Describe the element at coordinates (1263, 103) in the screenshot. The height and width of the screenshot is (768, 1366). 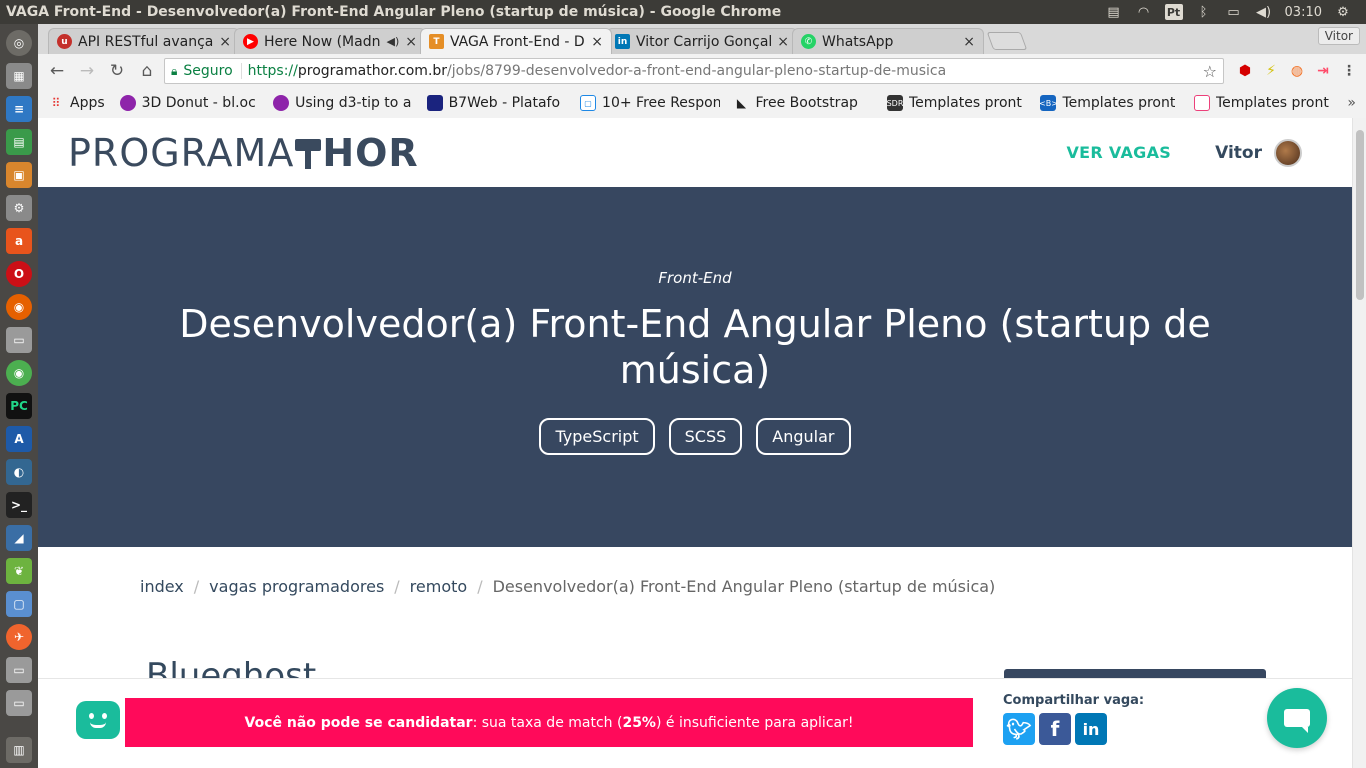
I see `bookmark-item: Templates pront` at that location.